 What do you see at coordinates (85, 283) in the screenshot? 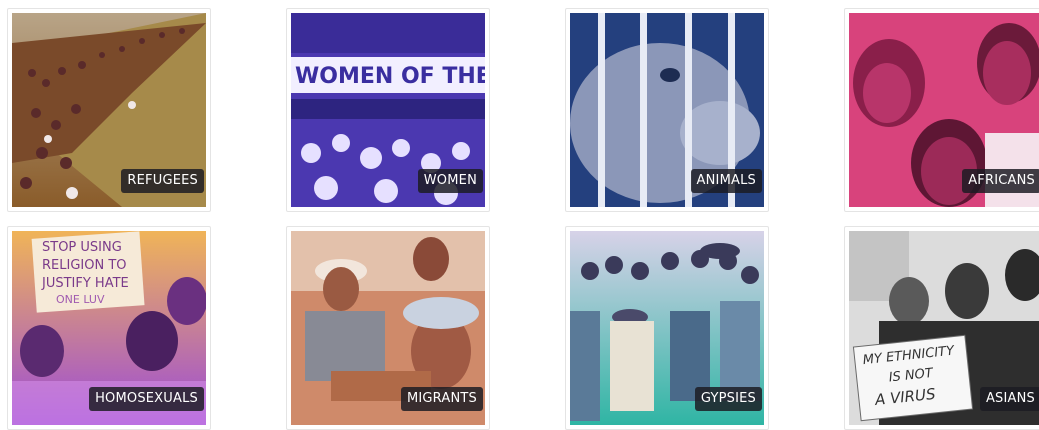
I see `religion-sign-line-3: JUSTIFY HATE` at bounding box center [85, 283].